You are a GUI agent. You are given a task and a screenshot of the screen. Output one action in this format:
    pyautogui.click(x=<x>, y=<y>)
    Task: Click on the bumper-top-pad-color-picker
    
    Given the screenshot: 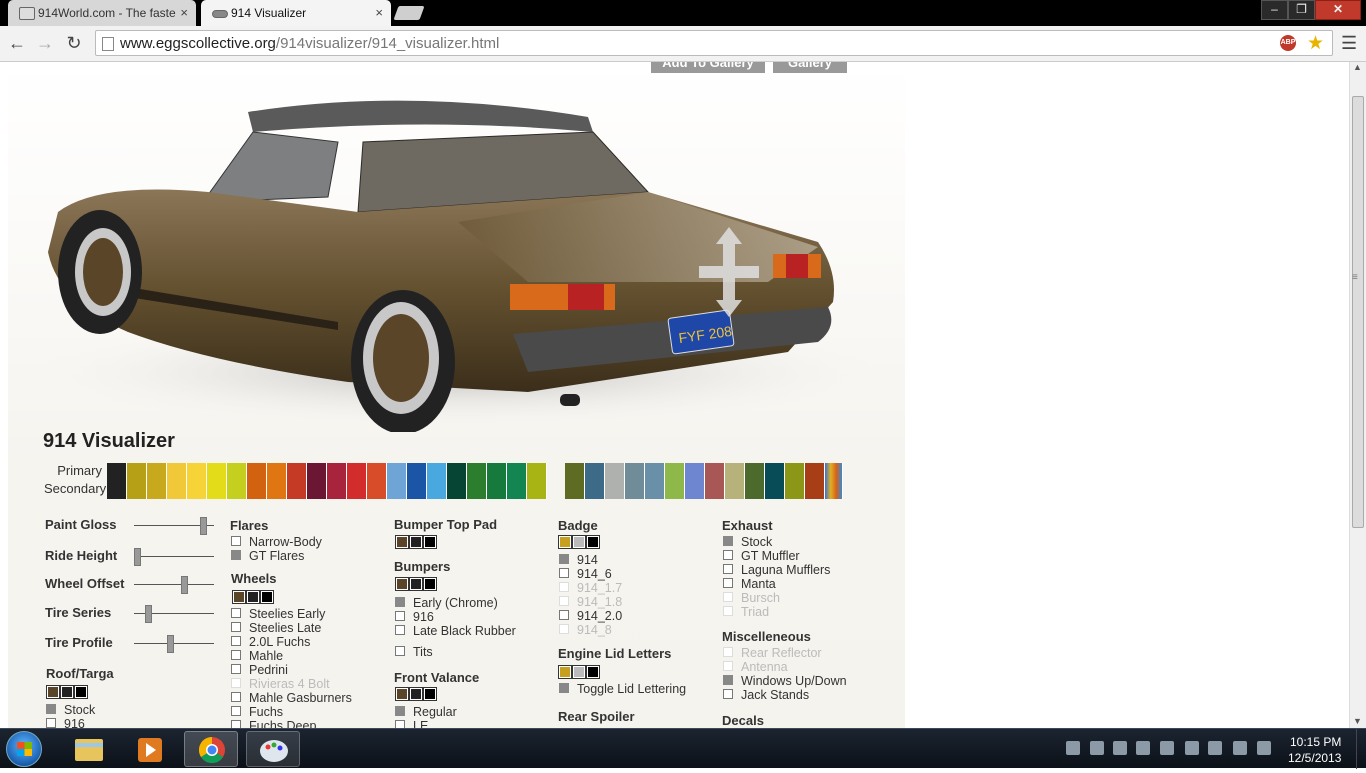 What is the action you would take?
    pyautogui.click(x=416, y=542)
    